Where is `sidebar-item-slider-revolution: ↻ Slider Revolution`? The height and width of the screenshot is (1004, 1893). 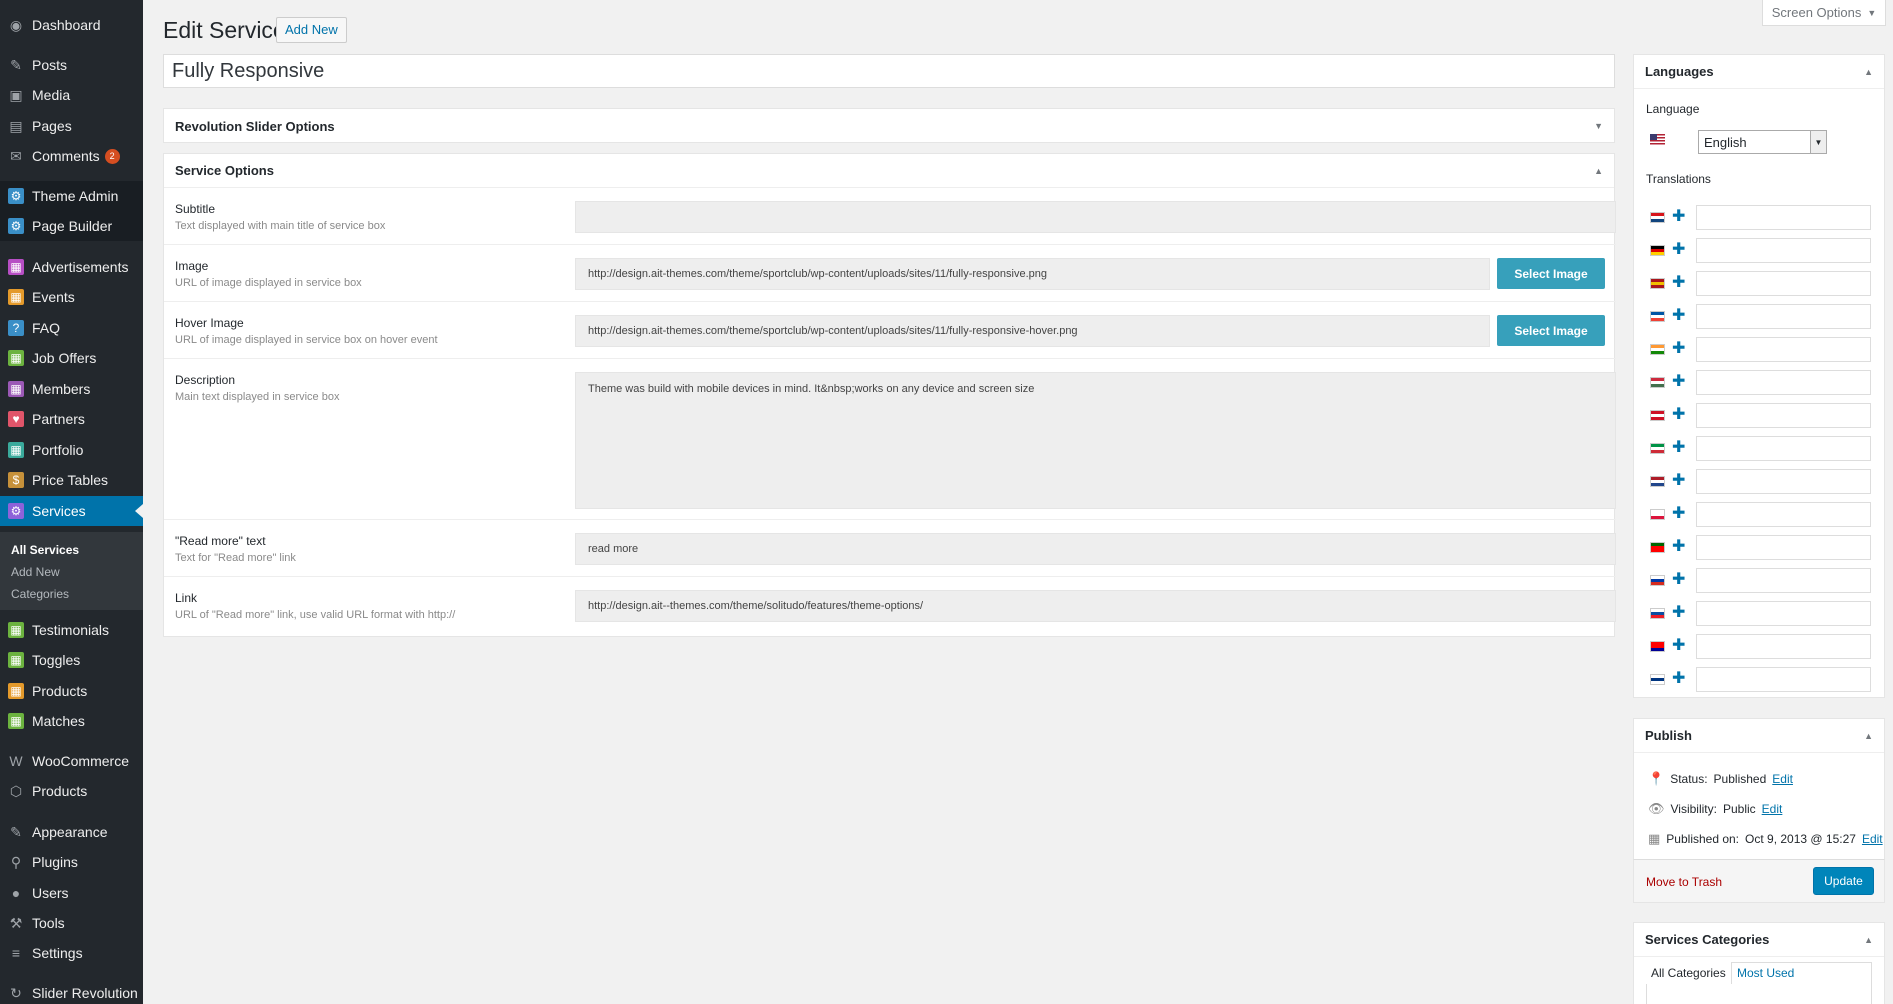 sidebar-item-slider-revolution: ↻ Slider Revolution is located at coordinates (71, 991).